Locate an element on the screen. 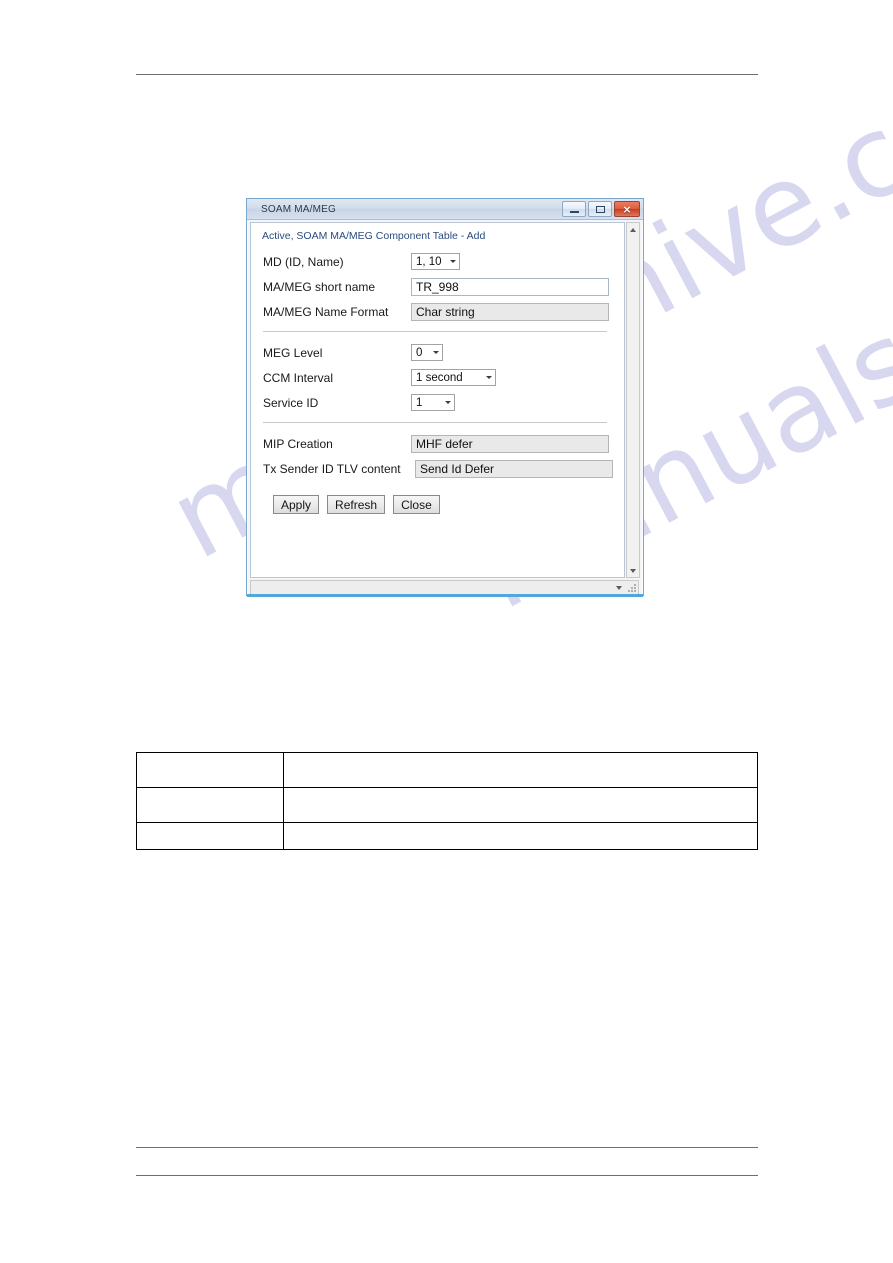  horizontal-scrollbar is located at coordinates (444, 587).